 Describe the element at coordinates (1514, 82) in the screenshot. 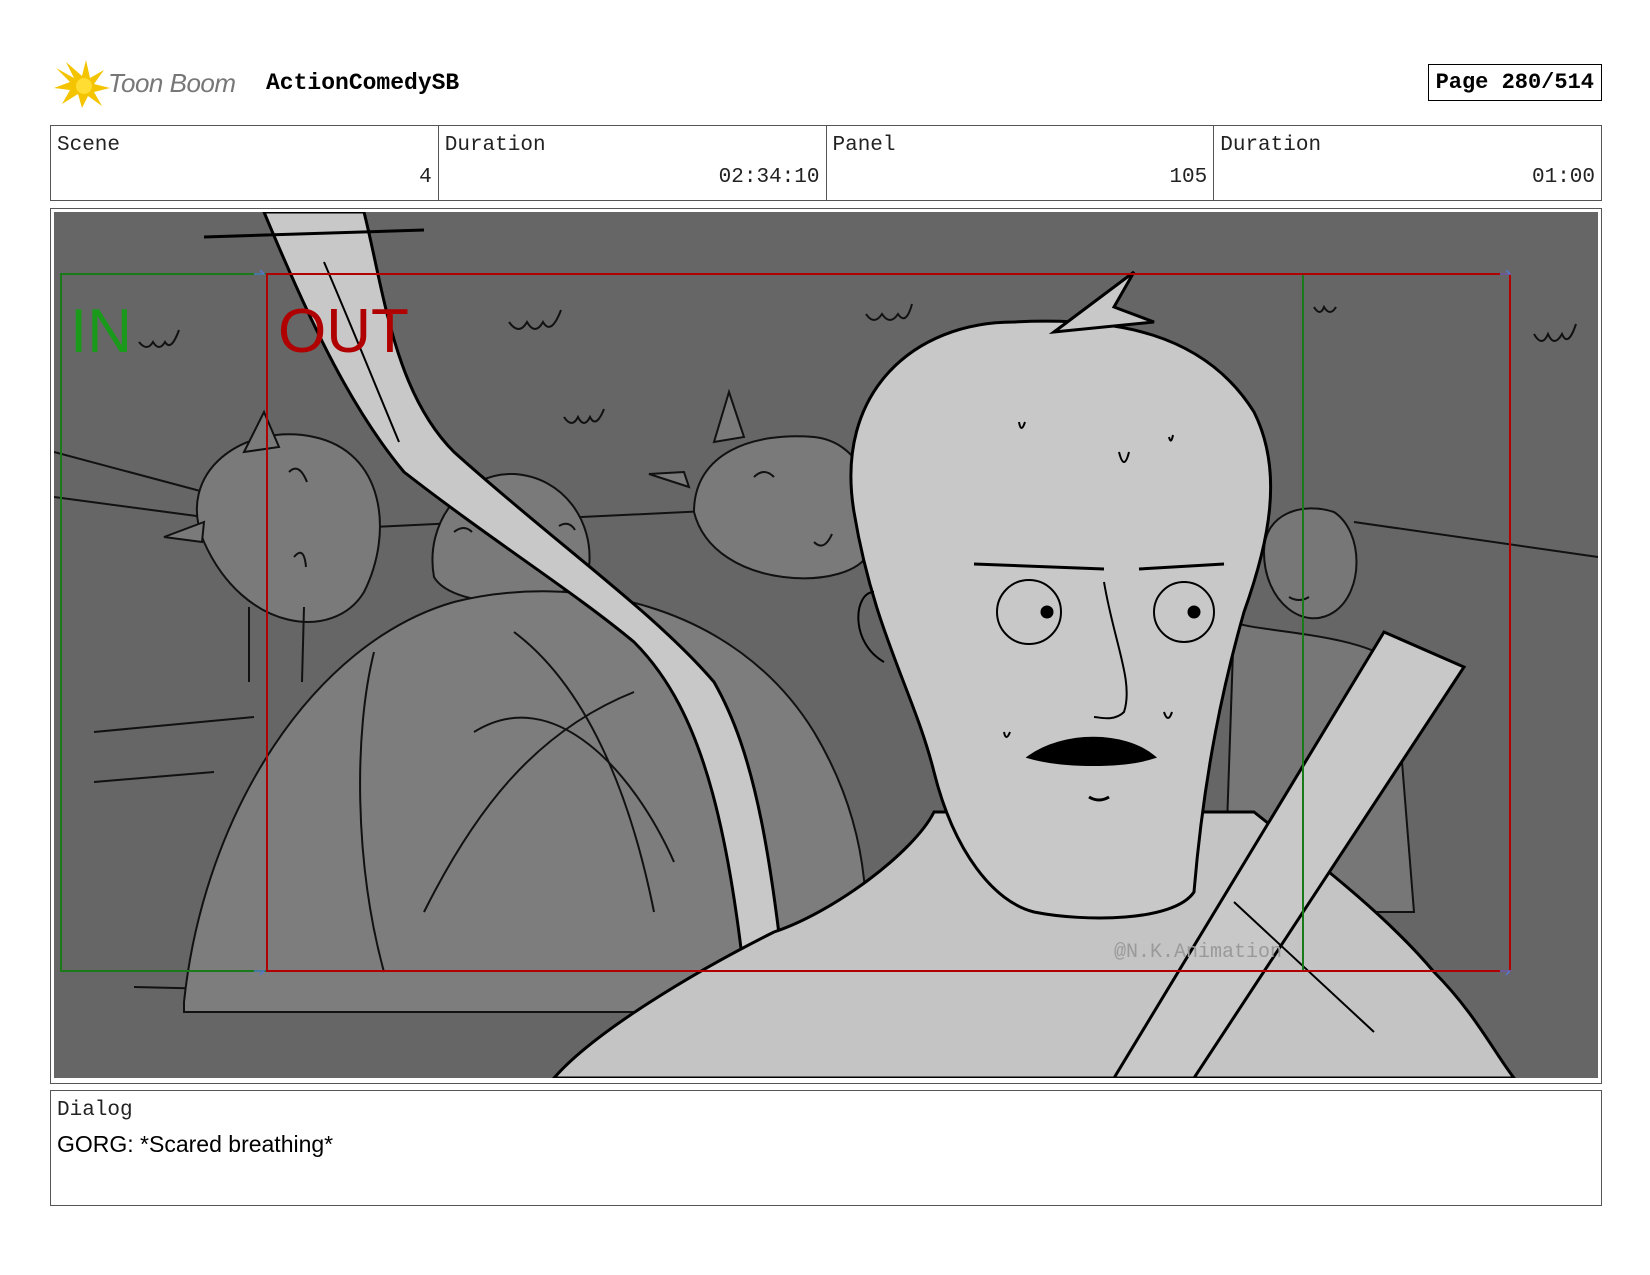

I see `page-indicator: Page 280/514` at that location.